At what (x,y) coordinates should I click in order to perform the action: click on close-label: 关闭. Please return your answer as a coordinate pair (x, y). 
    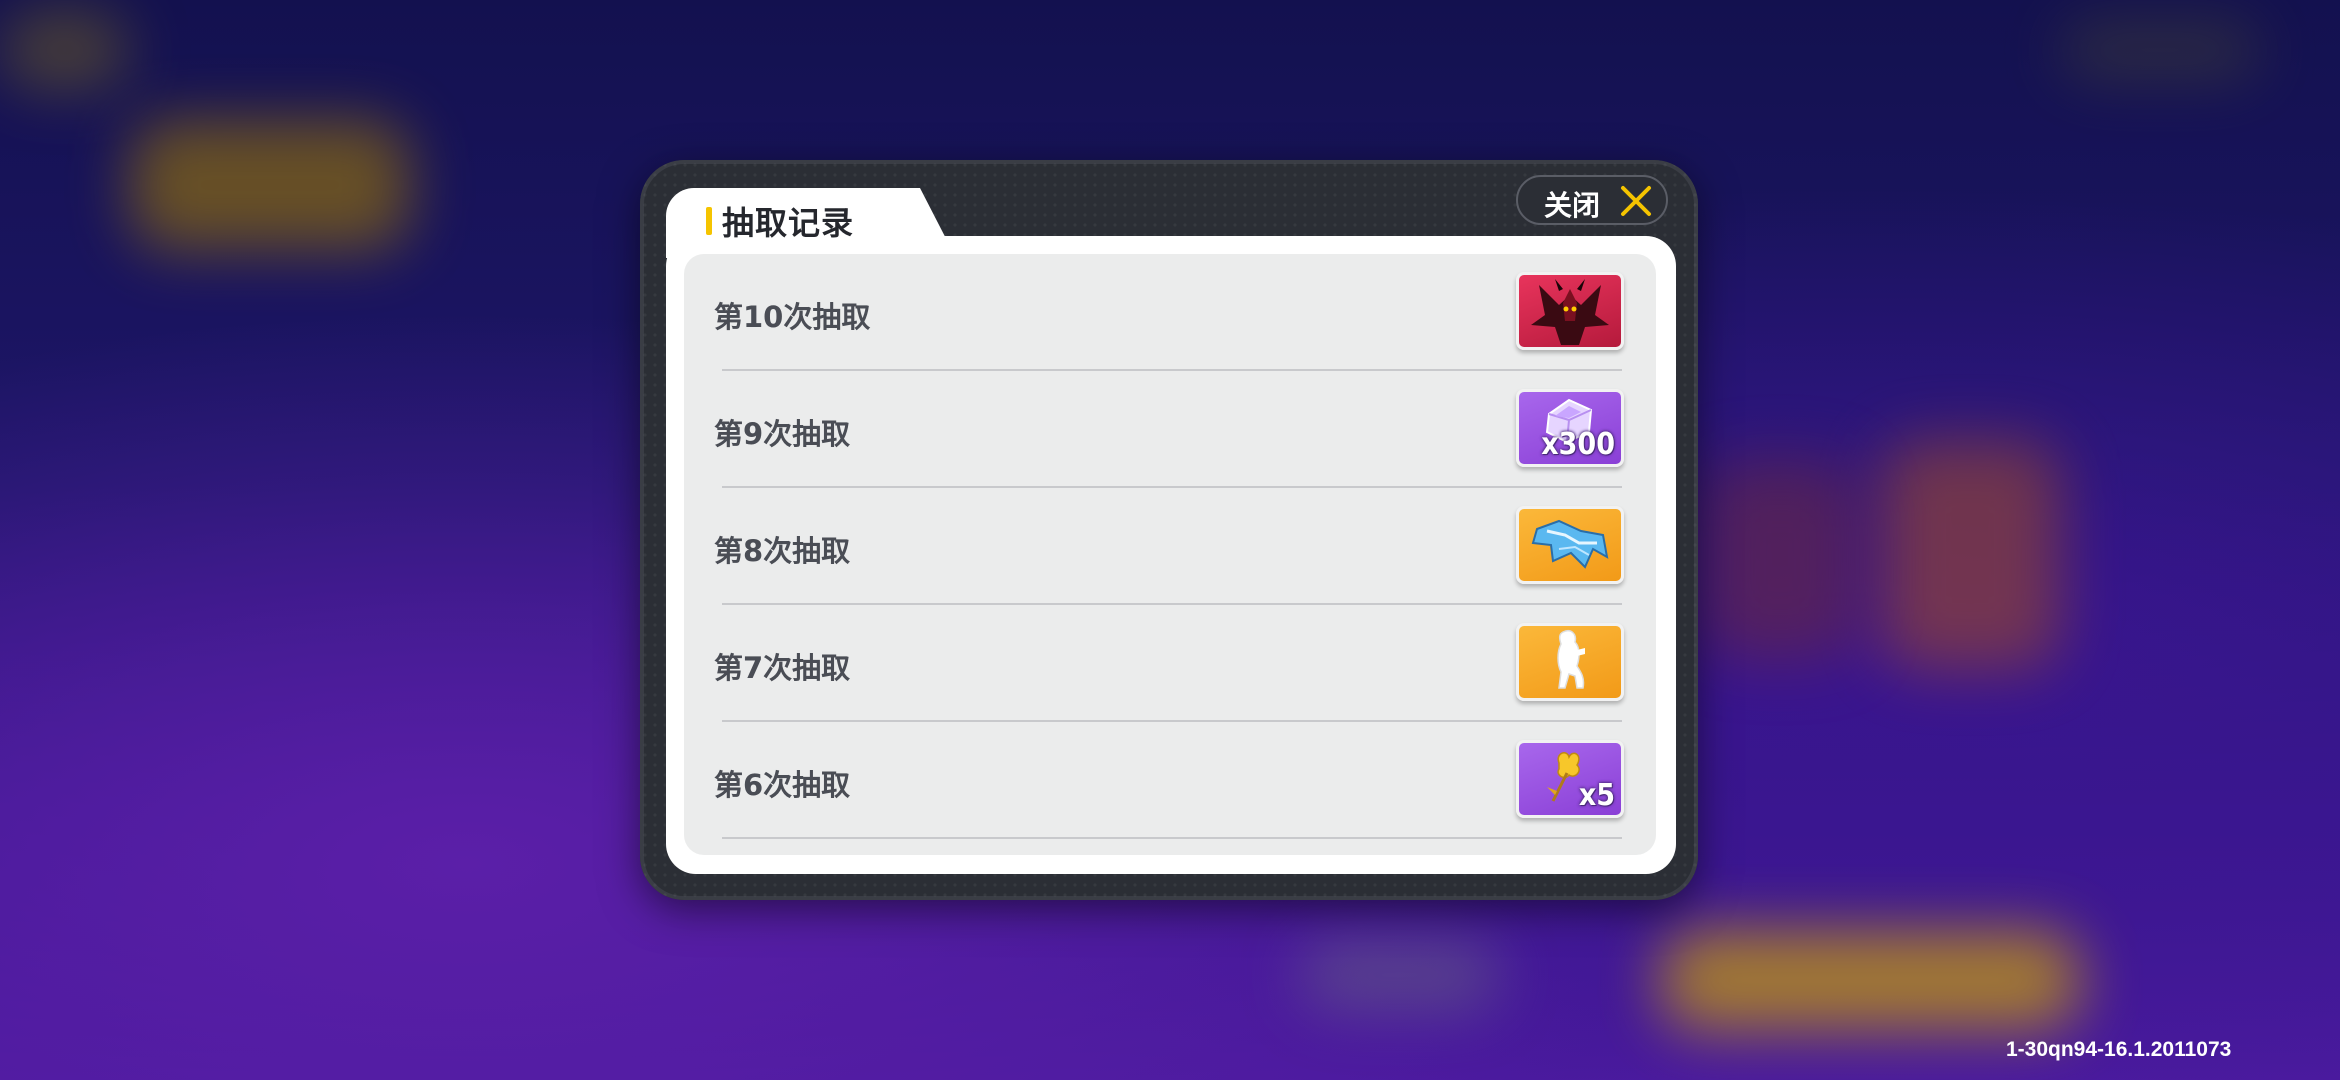
    Looking at the image, I should click on (1572, 205).